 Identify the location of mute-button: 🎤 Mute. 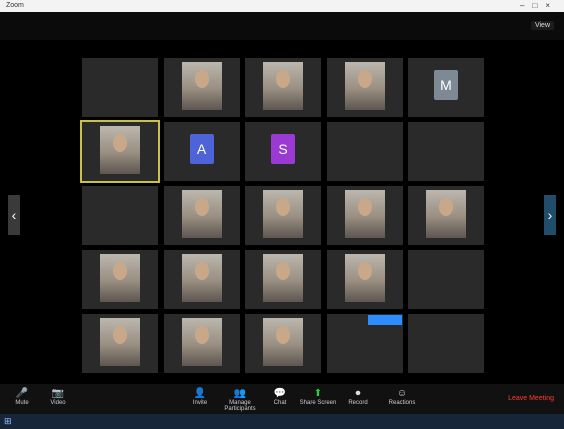
(22, 397).